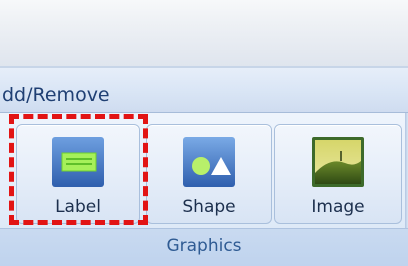 The height and width of the screenshot is (266, 408). Describe the element at coordinates (338, 207) in the screenshot. I see `image-button-label: Image` at that location.